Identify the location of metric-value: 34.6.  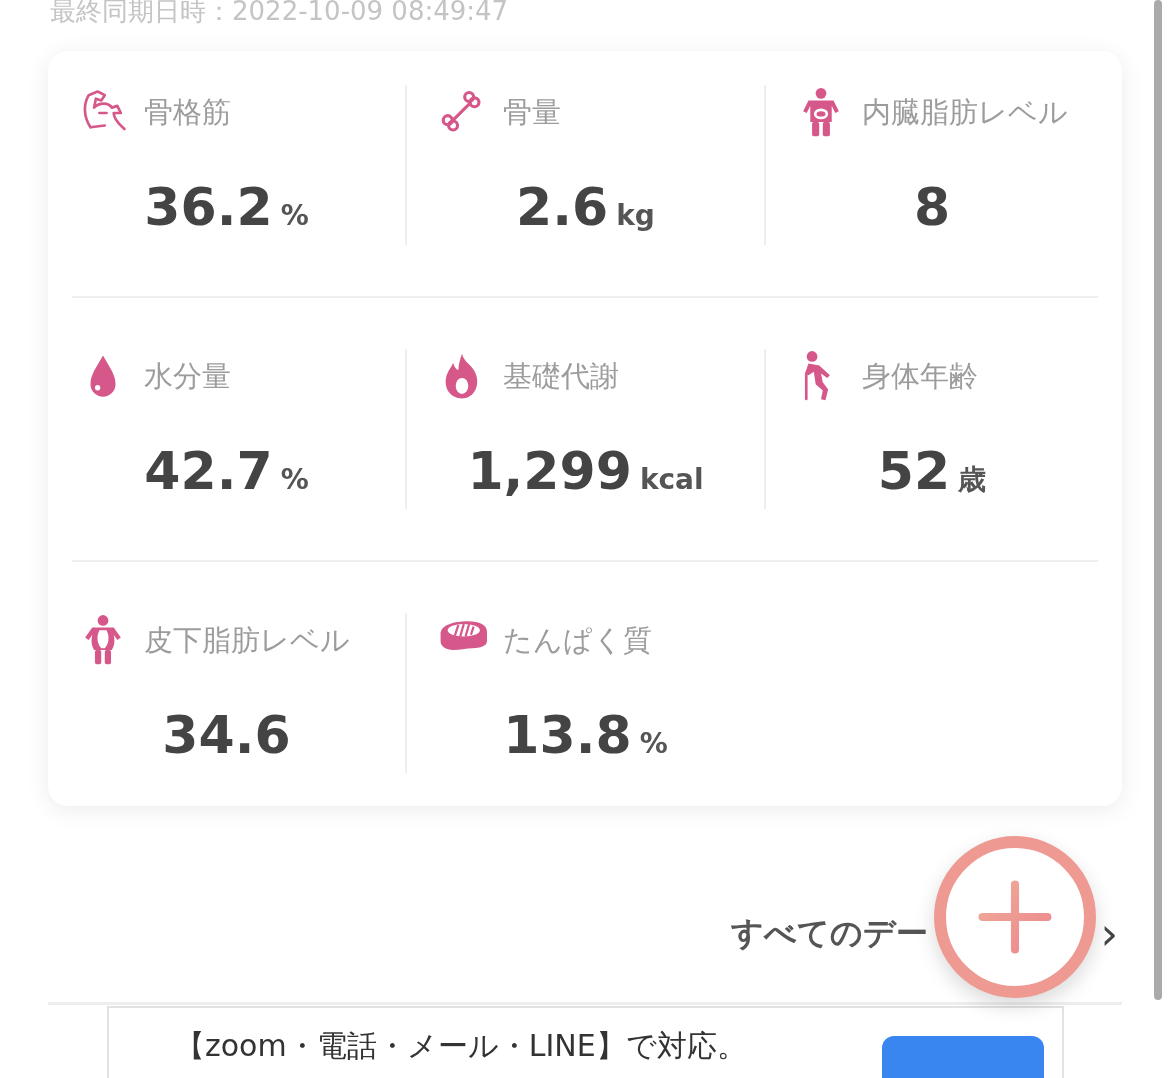
(226, 735).